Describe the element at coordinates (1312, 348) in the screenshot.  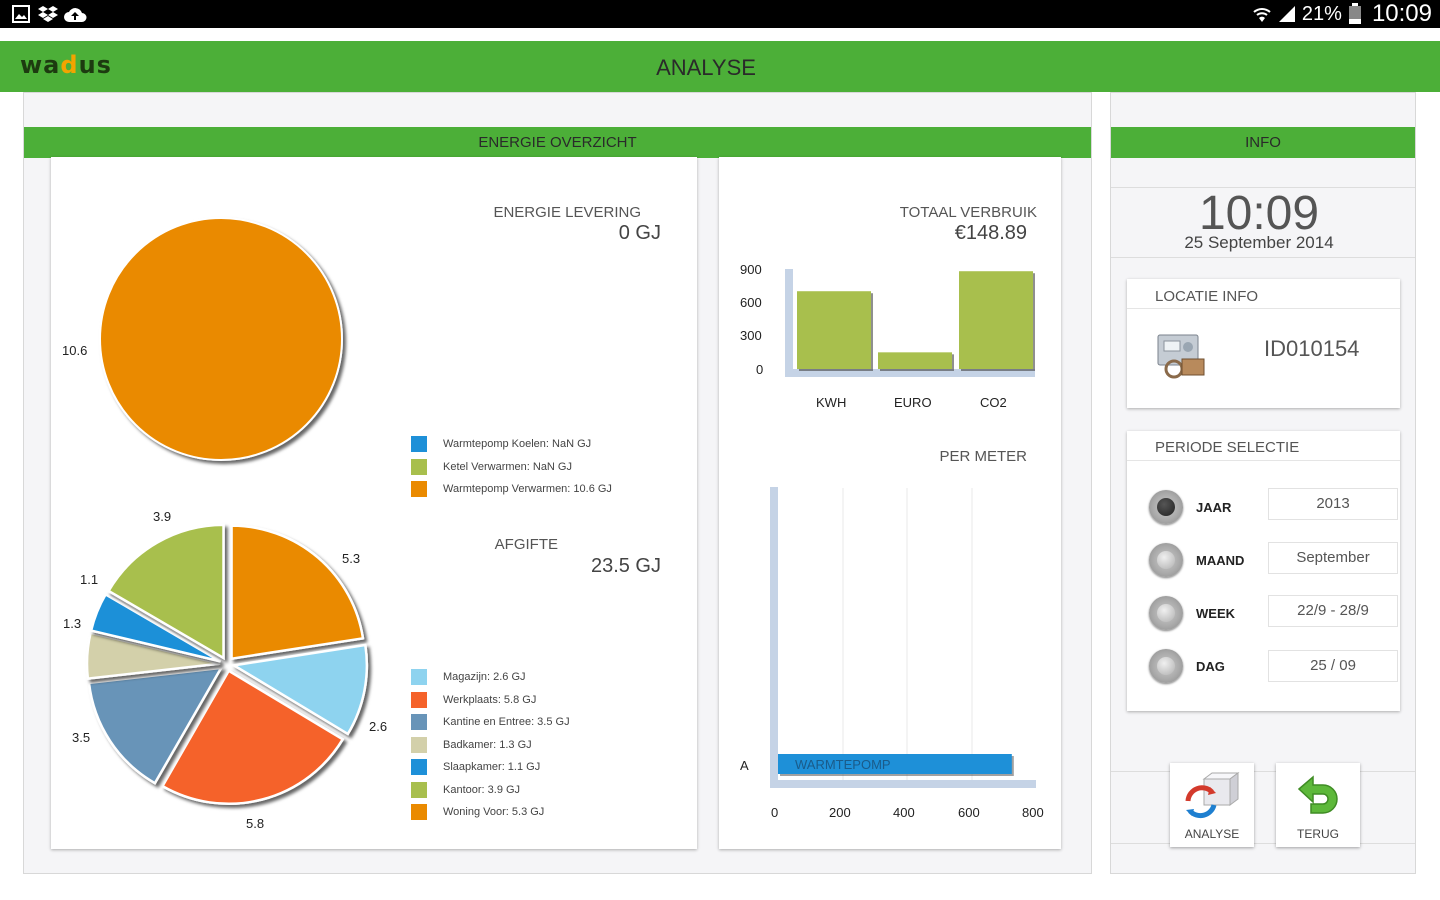
I see `locatie-id: ID010154` at that location.